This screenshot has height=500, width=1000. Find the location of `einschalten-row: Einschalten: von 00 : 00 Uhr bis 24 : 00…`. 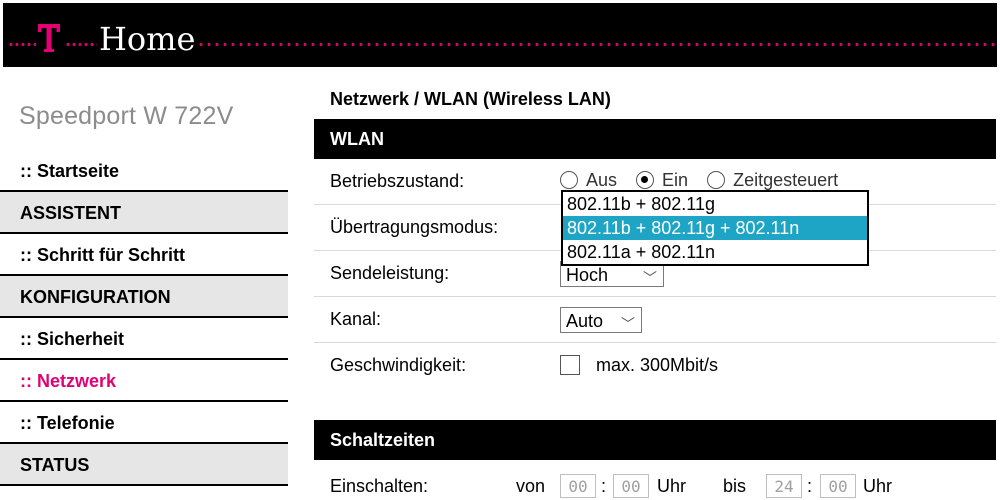

einschalten-row: Einschalten: von 00 : 00 Uhr bis 24 : 00… is located at coordinates (655, 485).